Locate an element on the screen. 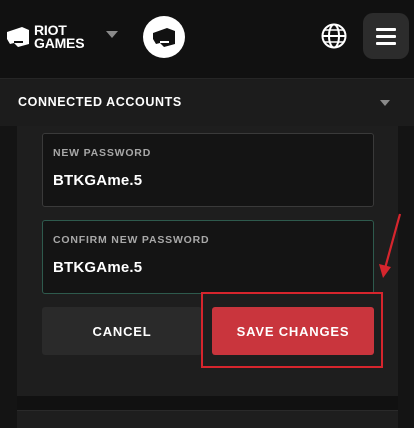 Image resolution: width=414 pixels, height=428 pixels. confirm-password-label: CONFIRM NEW PASSWORD is located at coordinates (131, 240).